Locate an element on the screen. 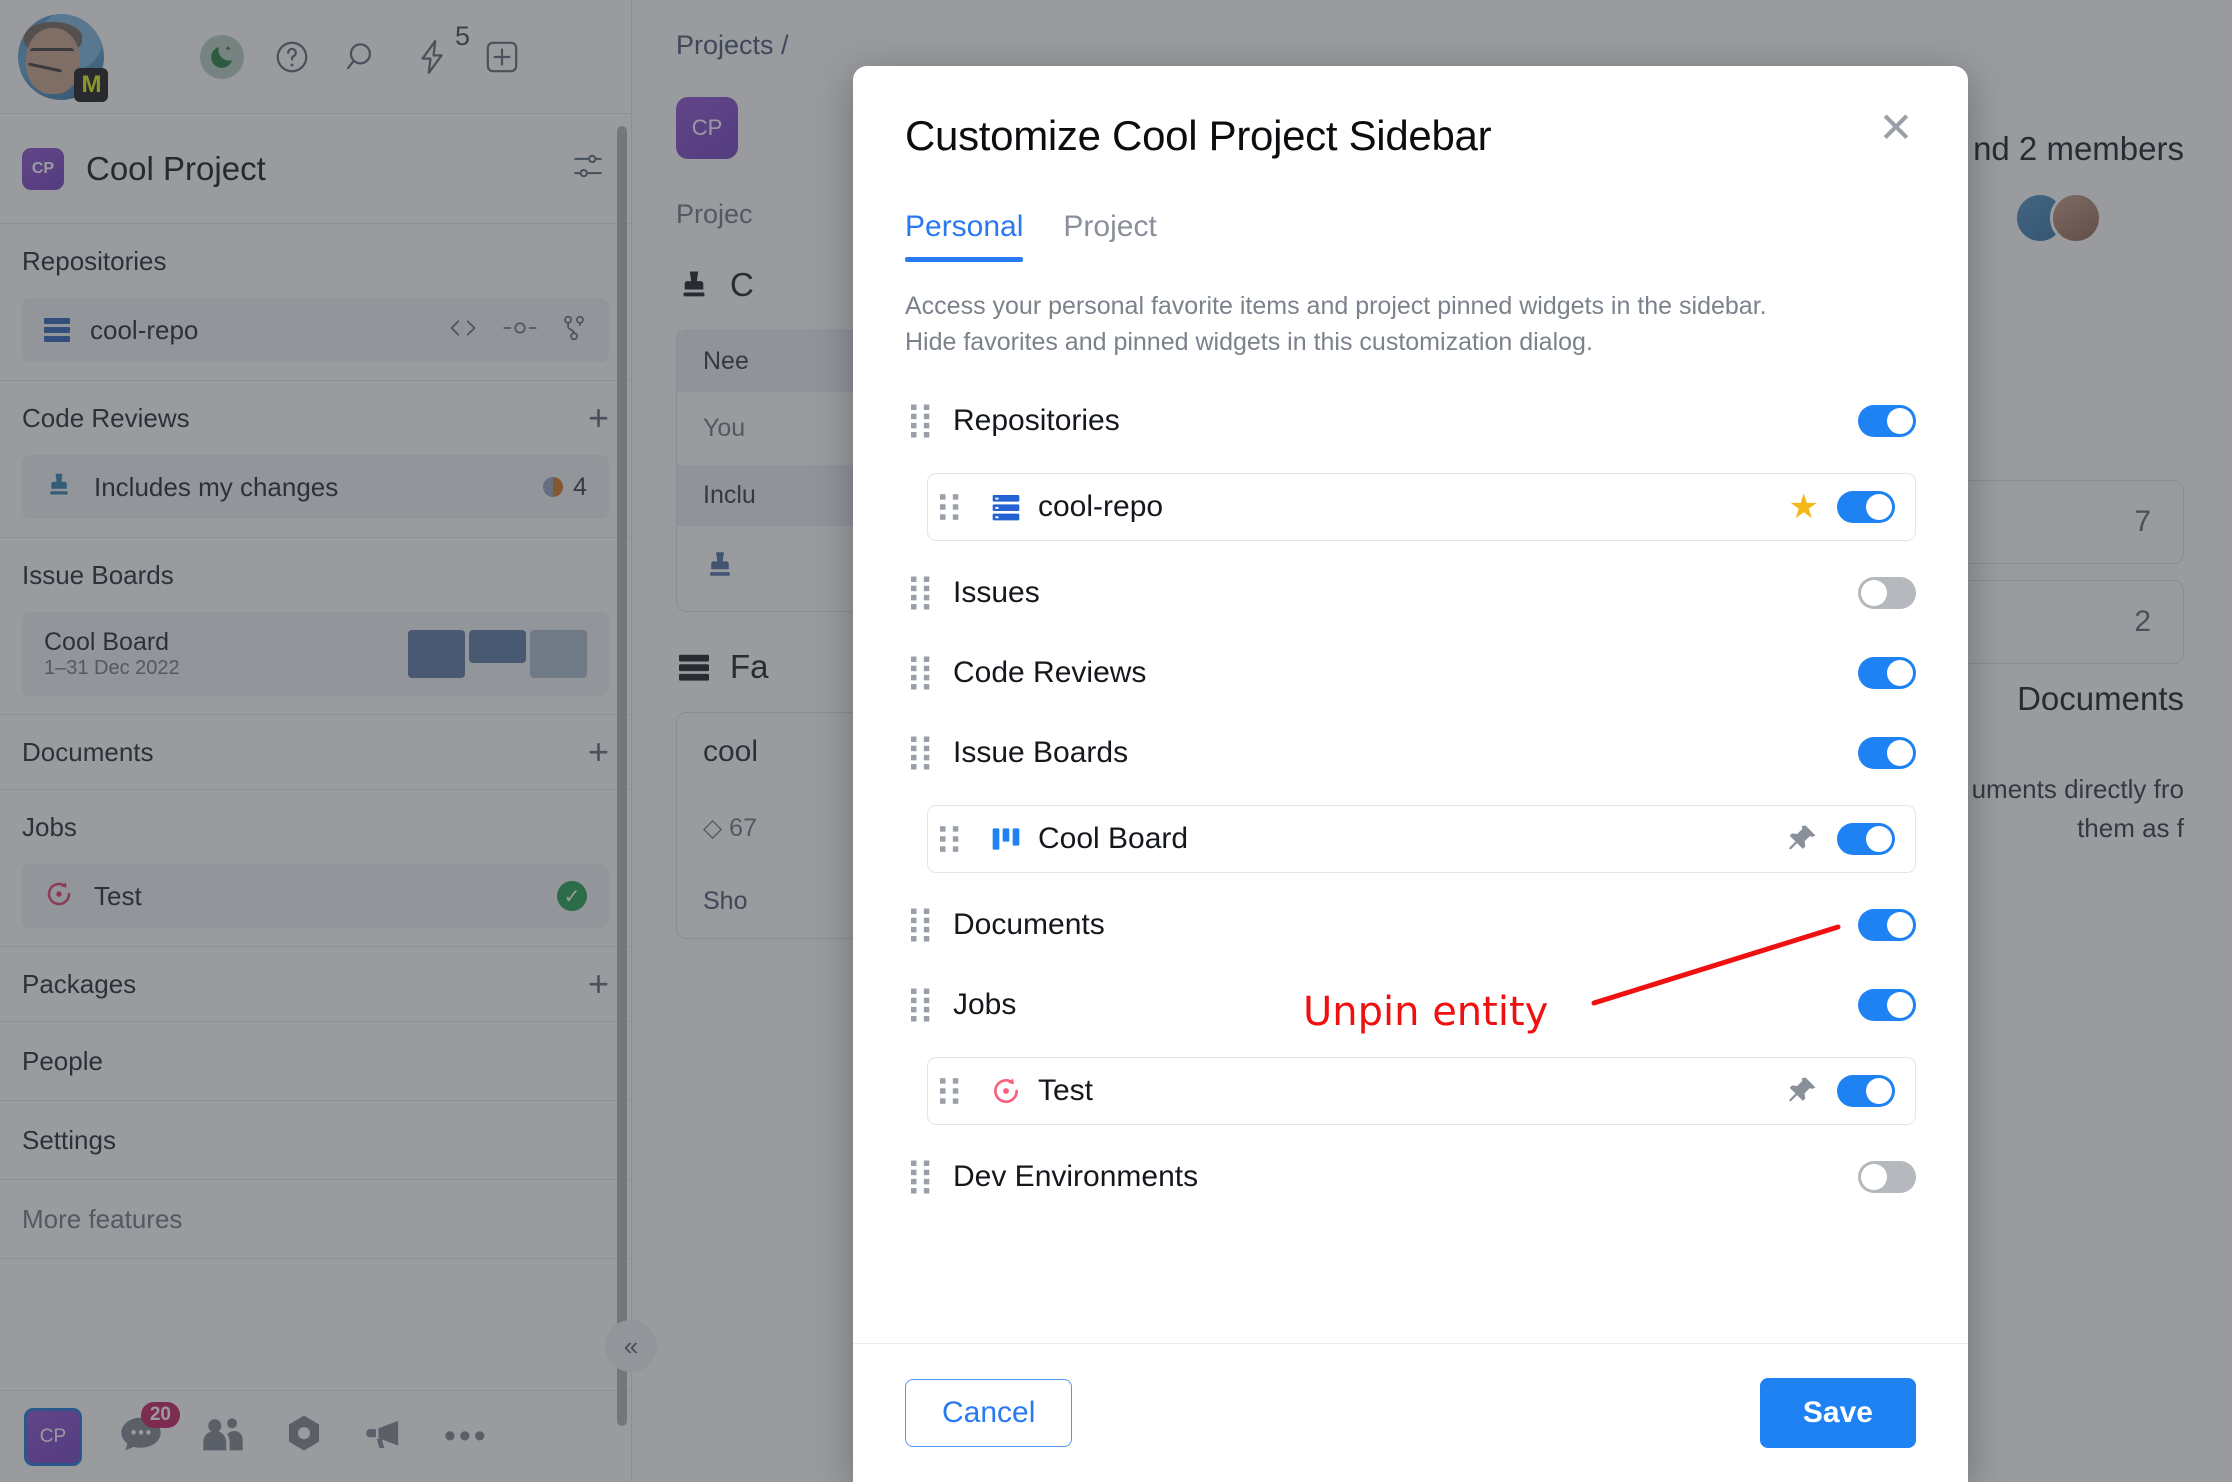  list-item-label: Repositories is located at coordinates (1036, 420).